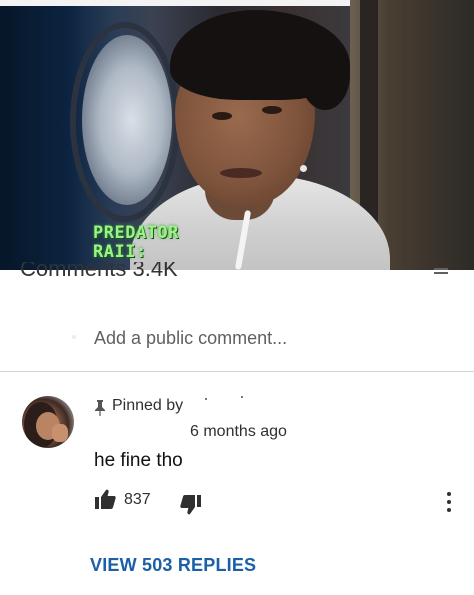  Describe the element at coordinates (48, 422) in the screenshot. I see `commenter-avatar` at that location.